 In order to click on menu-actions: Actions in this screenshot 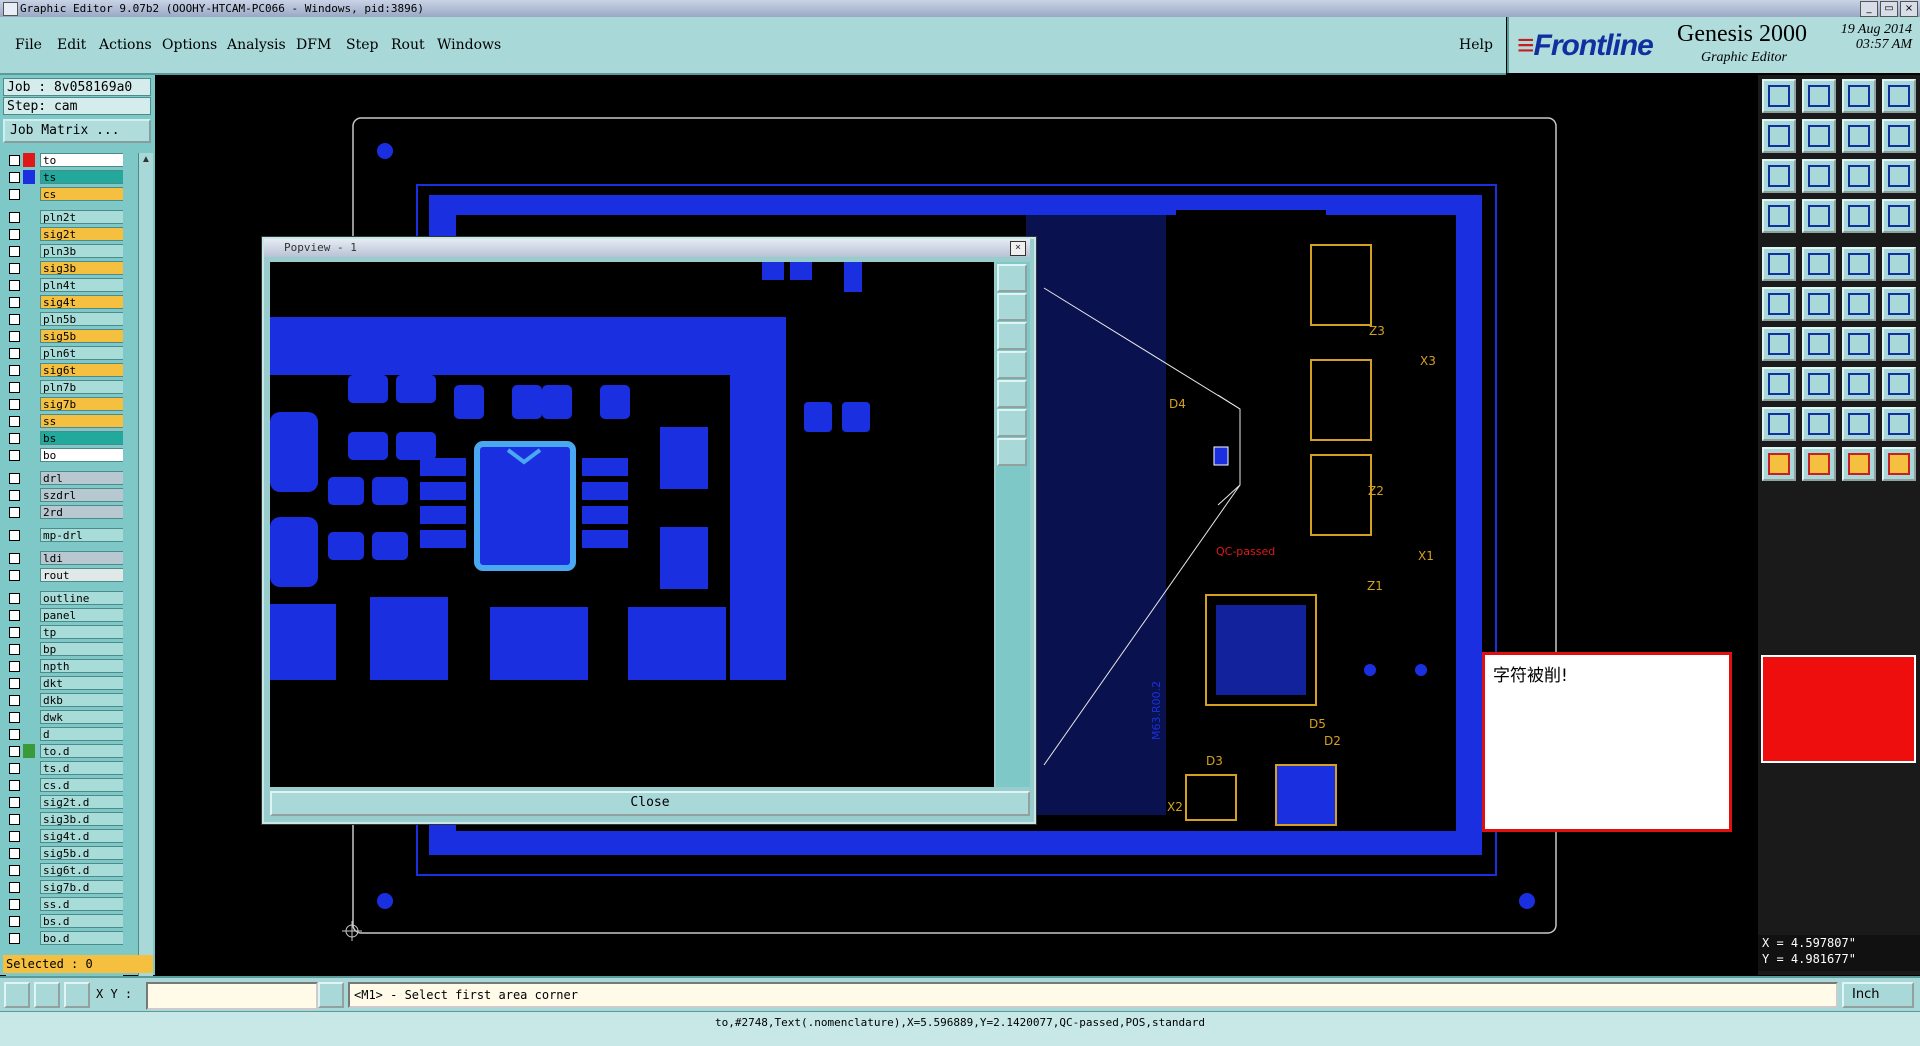, I will do `click(125, 45)`.